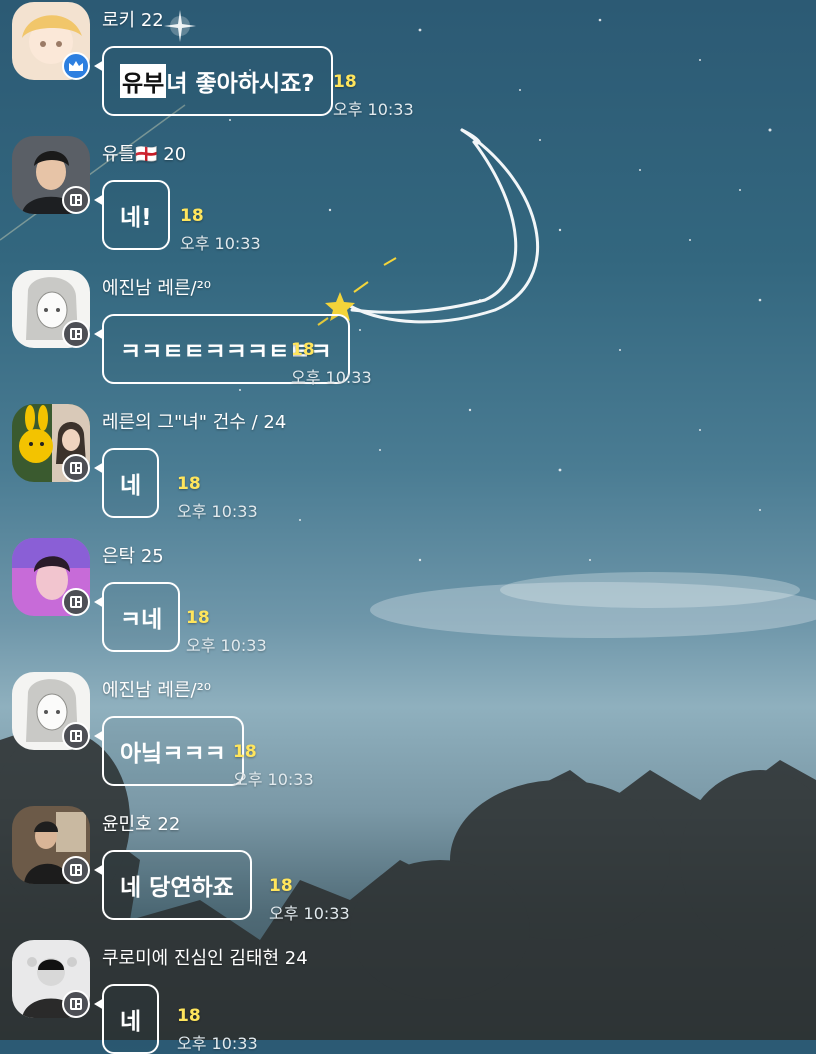  Describe the element at coordinates (141, 824) in the screenshot. I see `sender-name: 윤민호 22` at that location.